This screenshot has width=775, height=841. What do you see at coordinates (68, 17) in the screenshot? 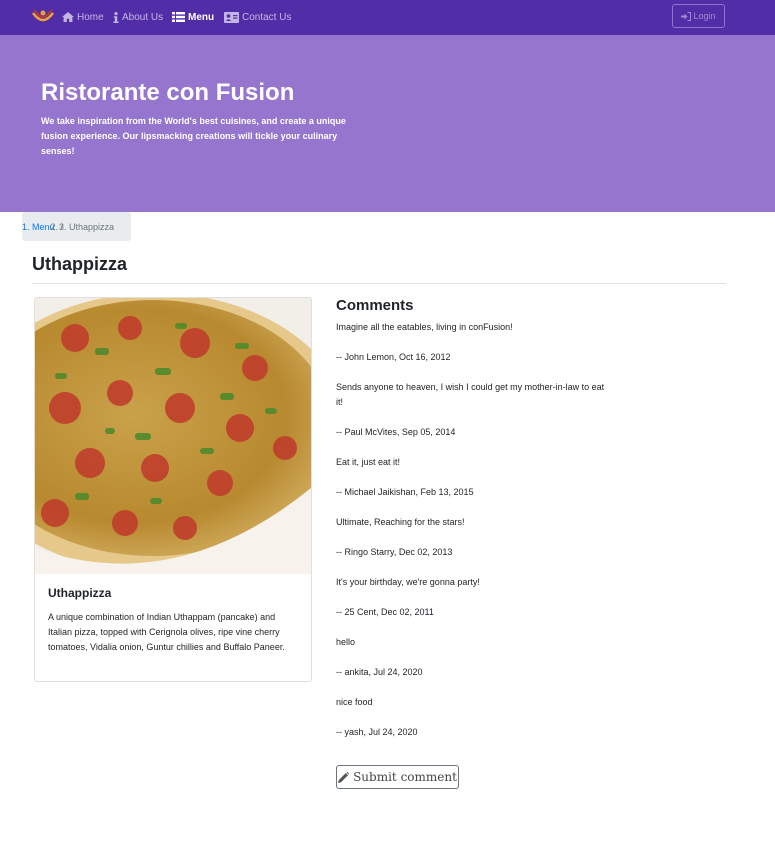
I see `home-icon` at bounding box center [68, 17].